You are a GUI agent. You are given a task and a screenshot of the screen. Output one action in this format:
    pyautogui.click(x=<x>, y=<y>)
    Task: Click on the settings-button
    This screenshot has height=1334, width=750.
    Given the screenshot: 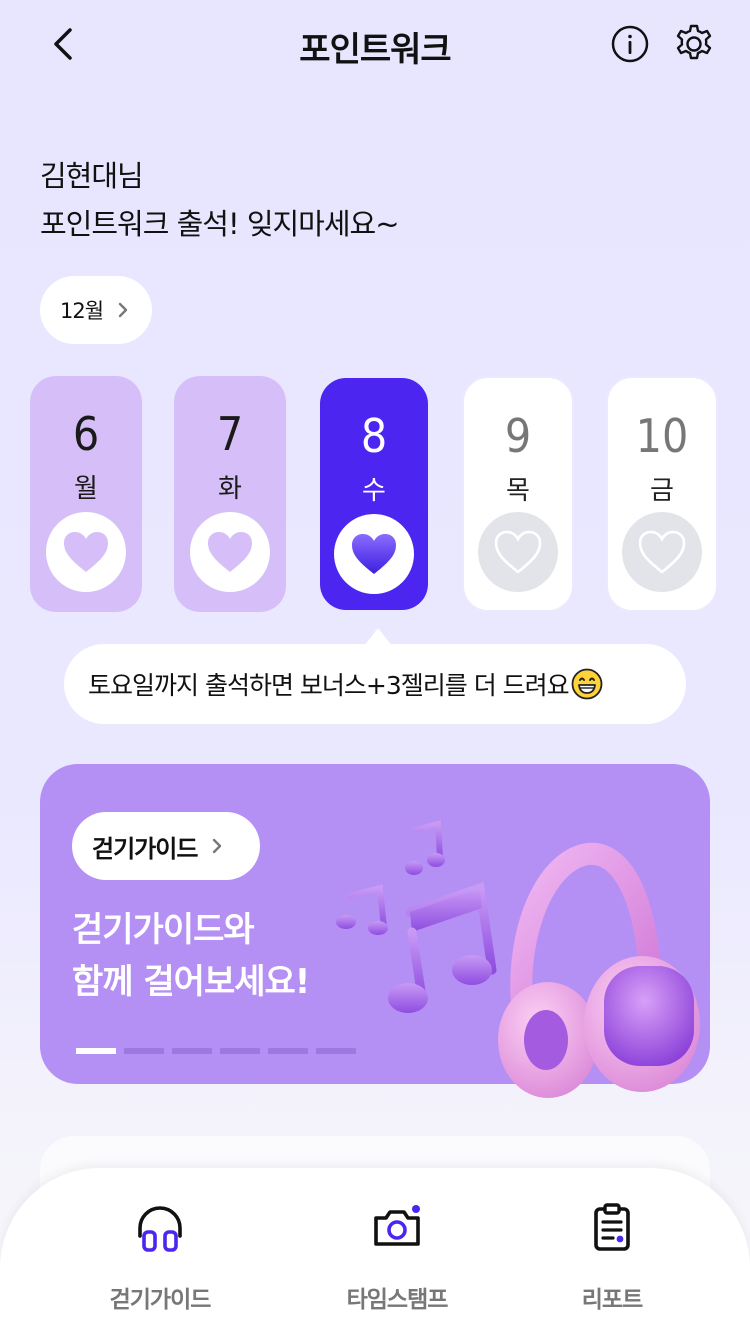 What is the action you would take?
    pyautogui.click(x=694, y=44)
    